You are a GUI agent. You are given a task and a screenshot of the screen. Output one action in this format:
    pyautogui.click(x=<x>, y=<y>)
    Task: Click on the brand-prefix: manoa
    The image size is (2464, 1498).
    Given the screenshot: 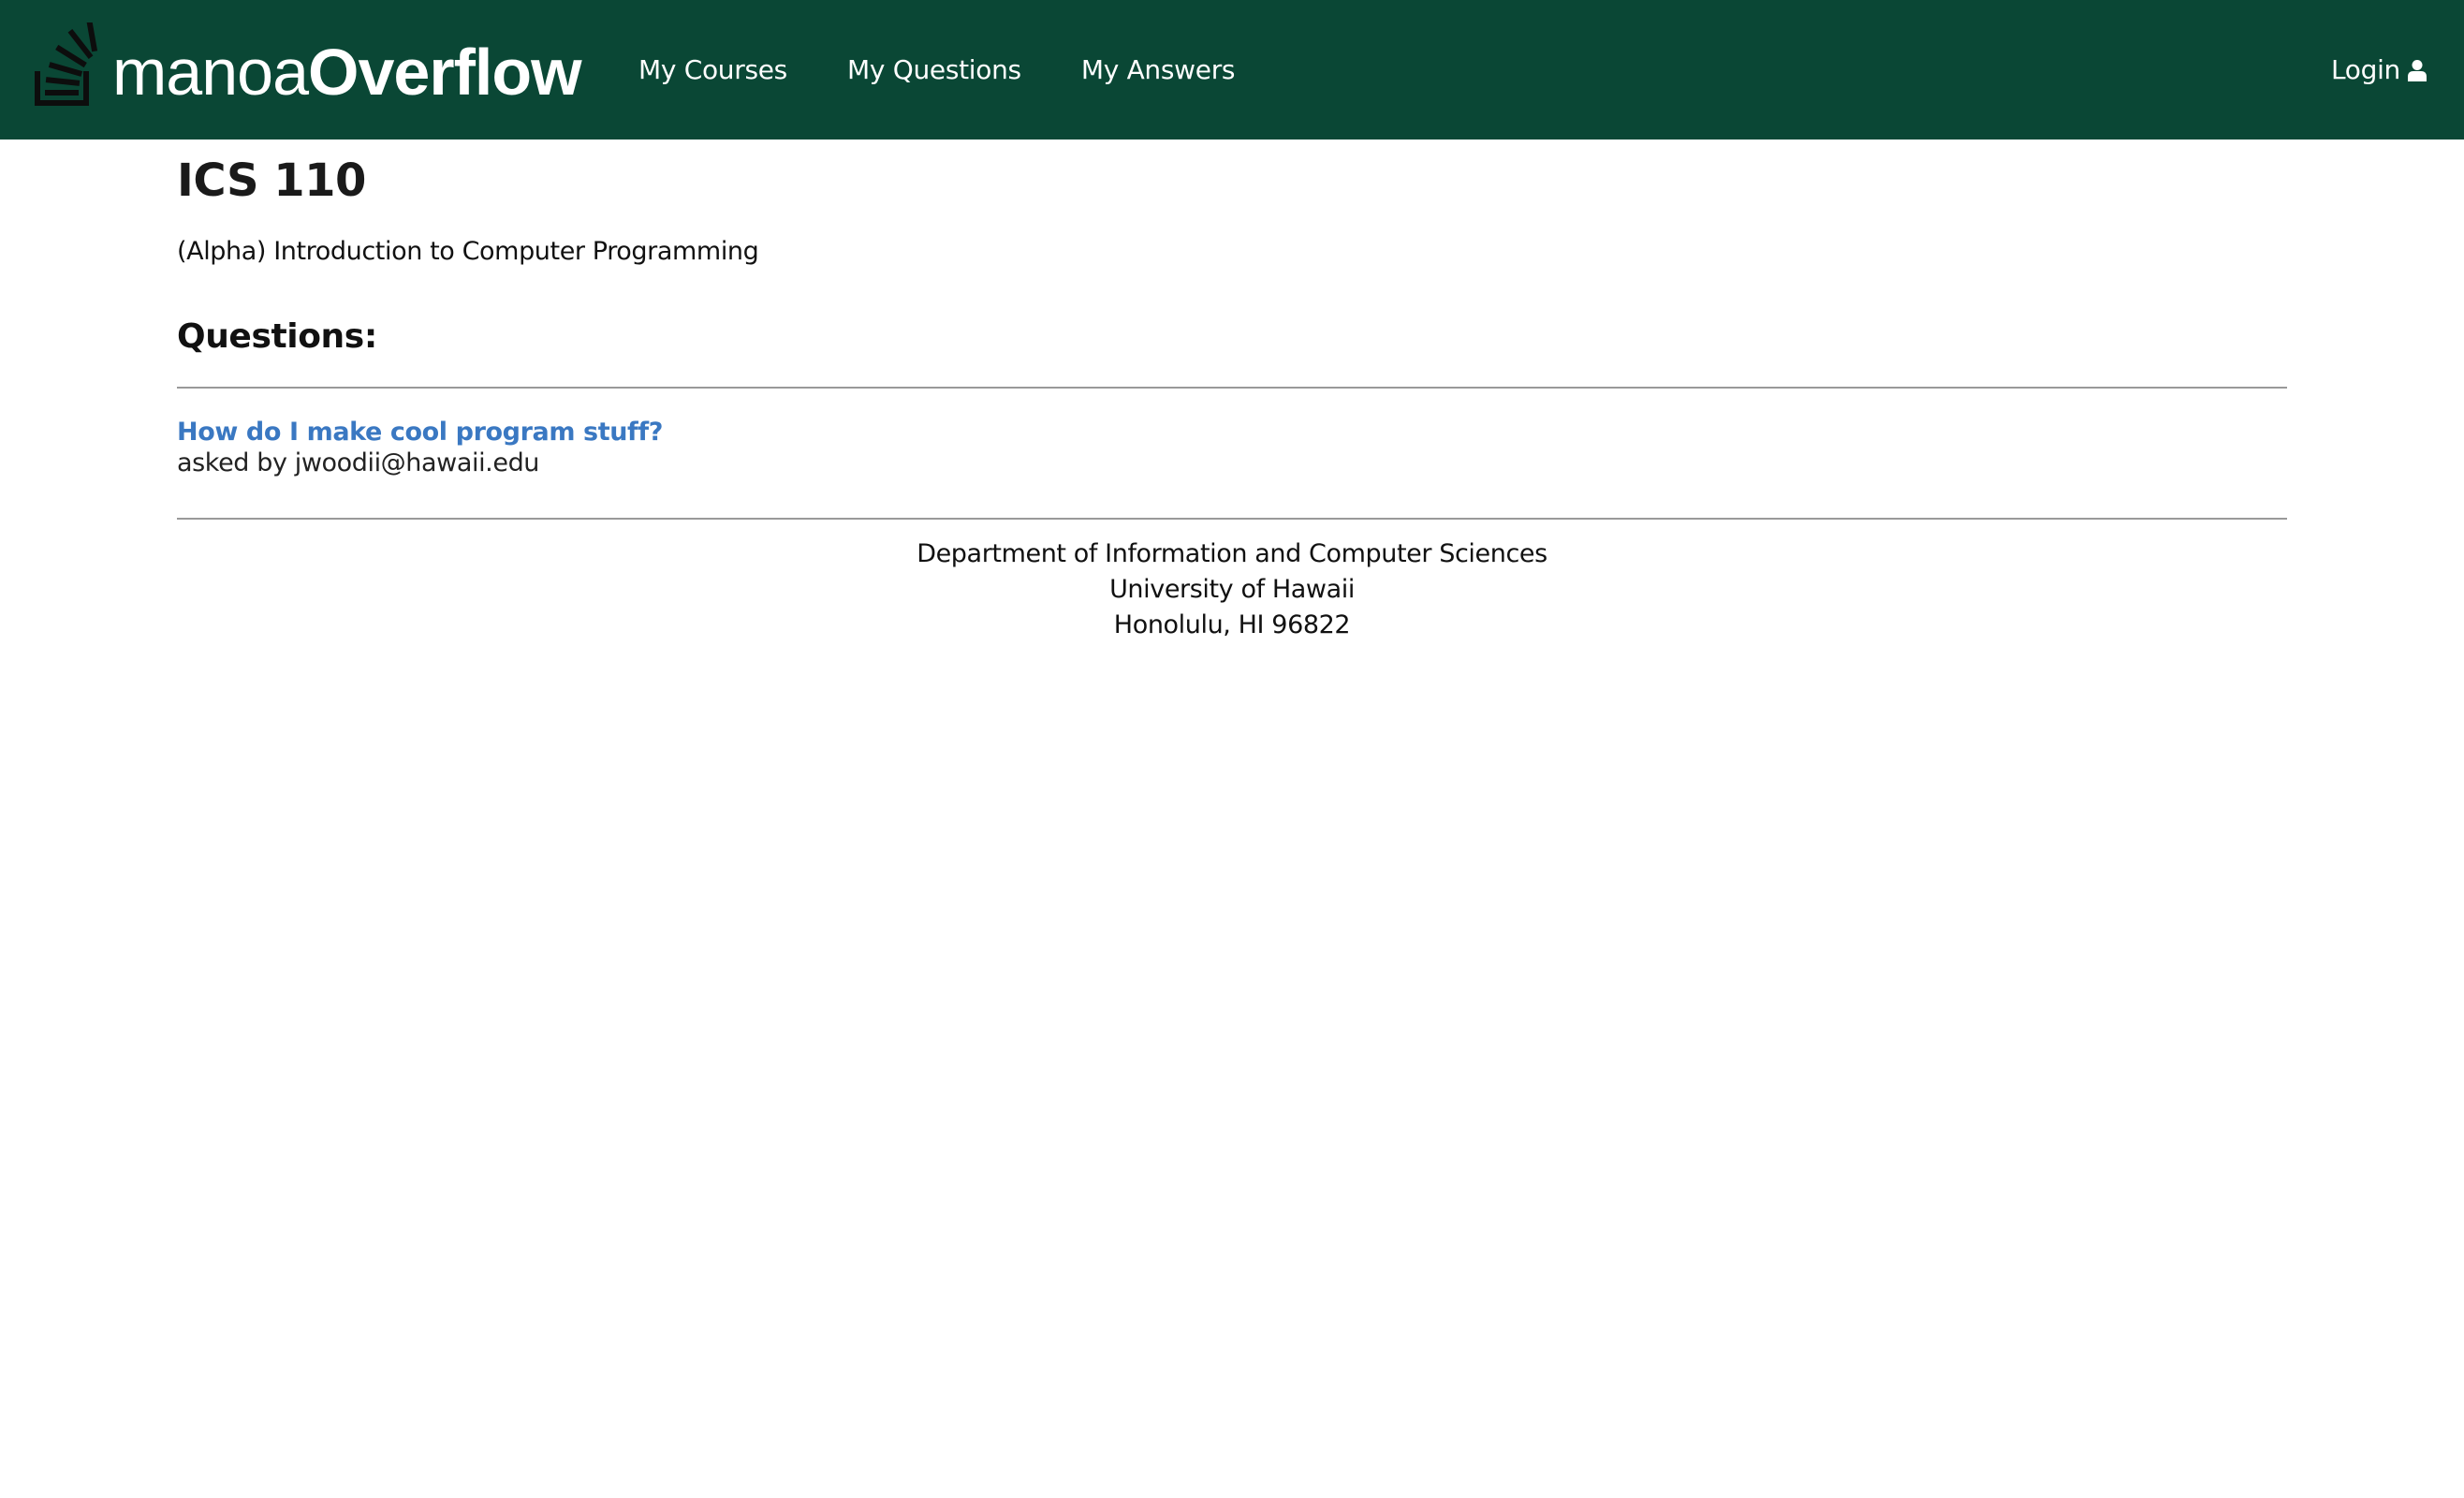 What is the action you would take?
    pyautogui.click(x=210, y=72)
    